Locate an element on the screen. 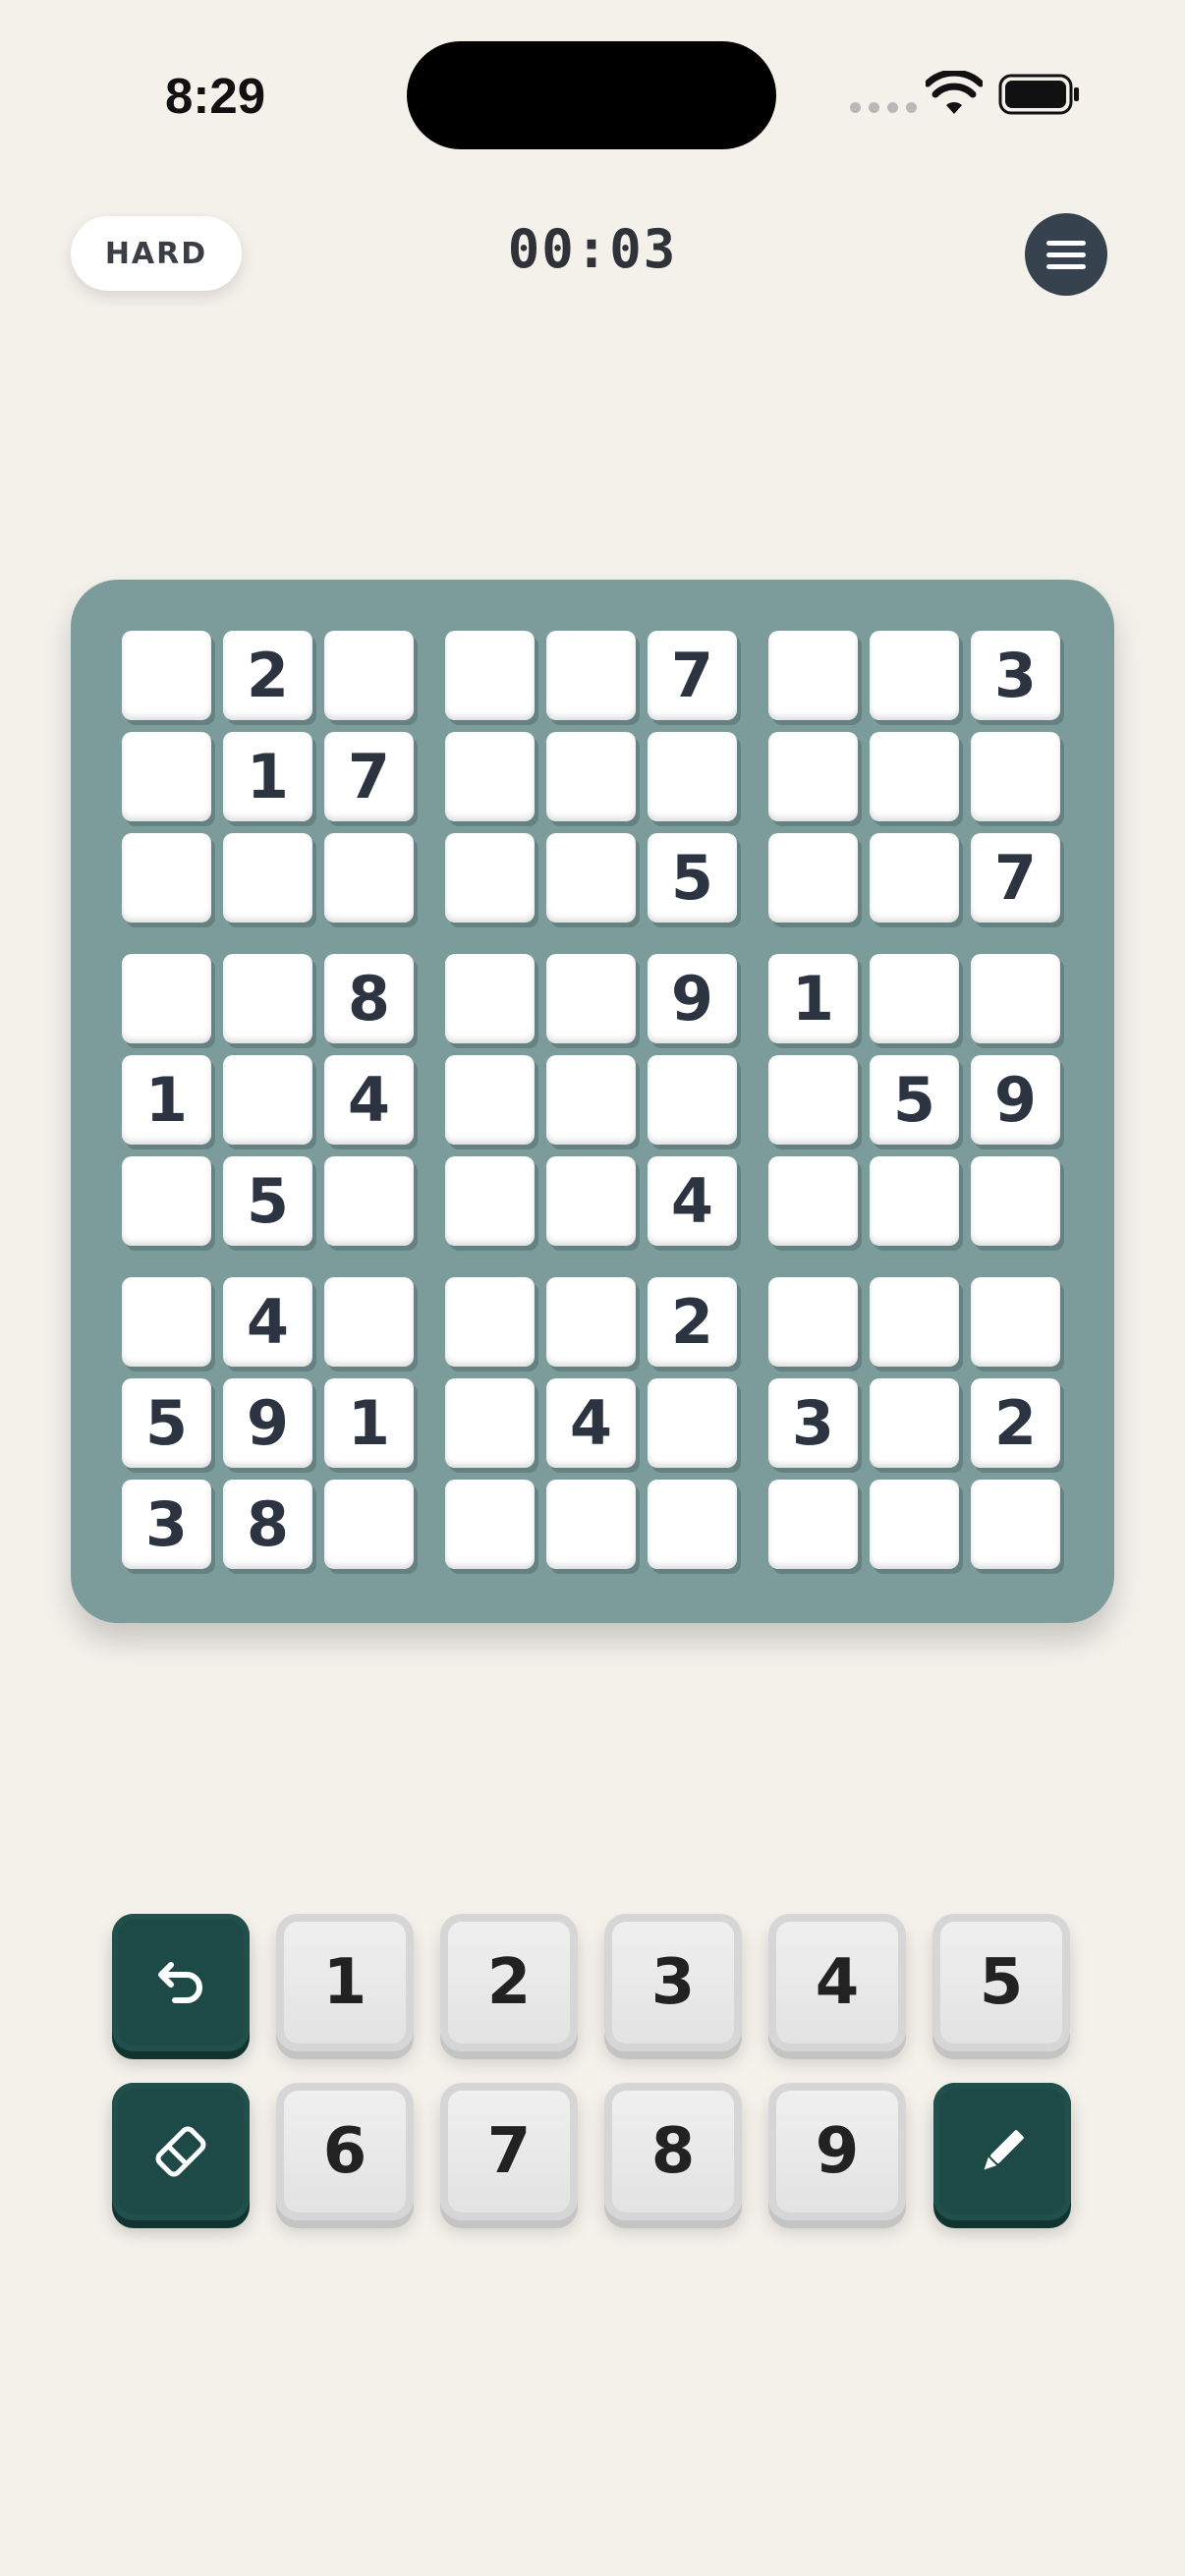  number-key: 8 is located at coordinates (673, 2151).